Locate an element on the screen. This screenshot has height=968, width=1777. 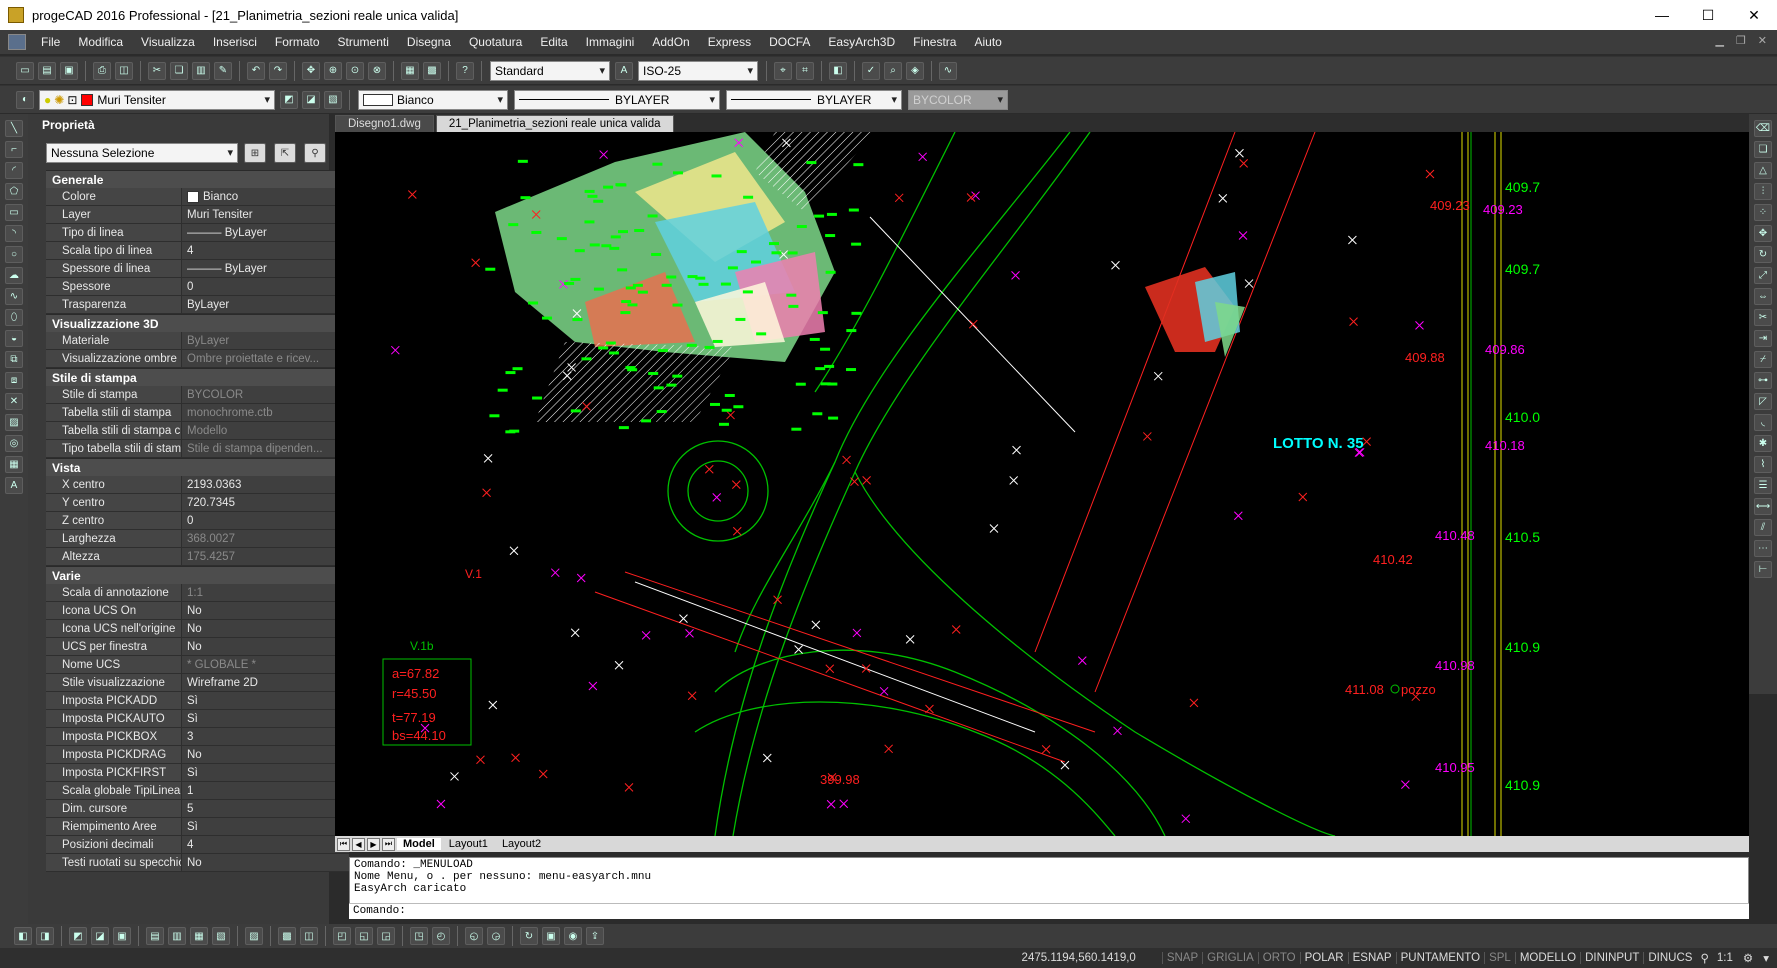
toggle-pickadd-icon: ⊞ is located at coordinates (255, 153).